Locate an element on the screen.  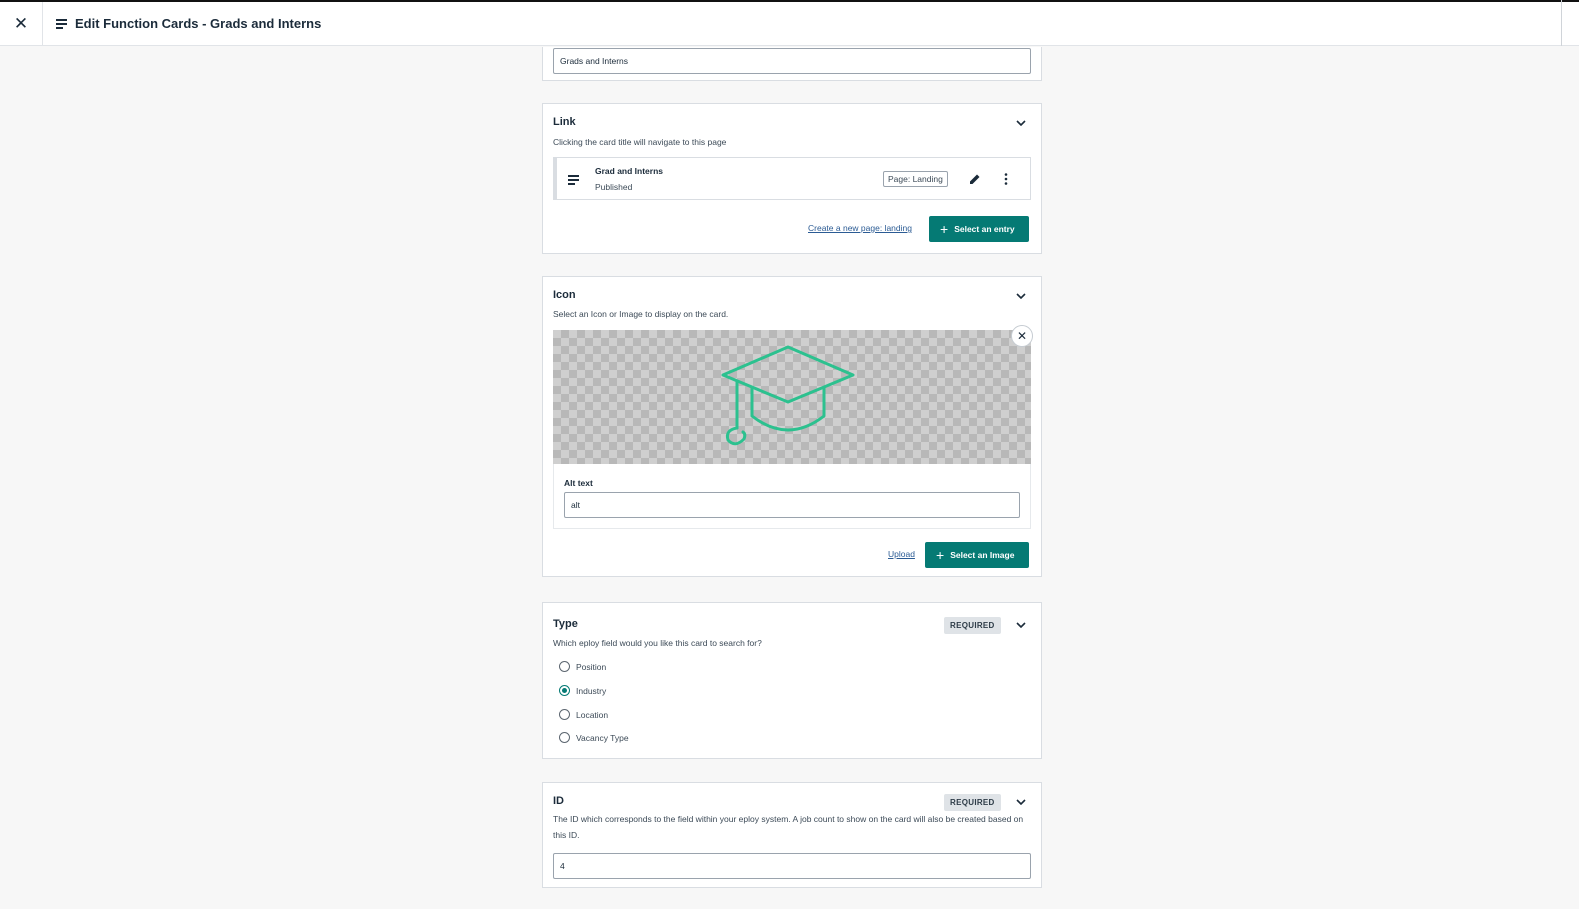
radio-button-selected is located at coordinates (564, 690).